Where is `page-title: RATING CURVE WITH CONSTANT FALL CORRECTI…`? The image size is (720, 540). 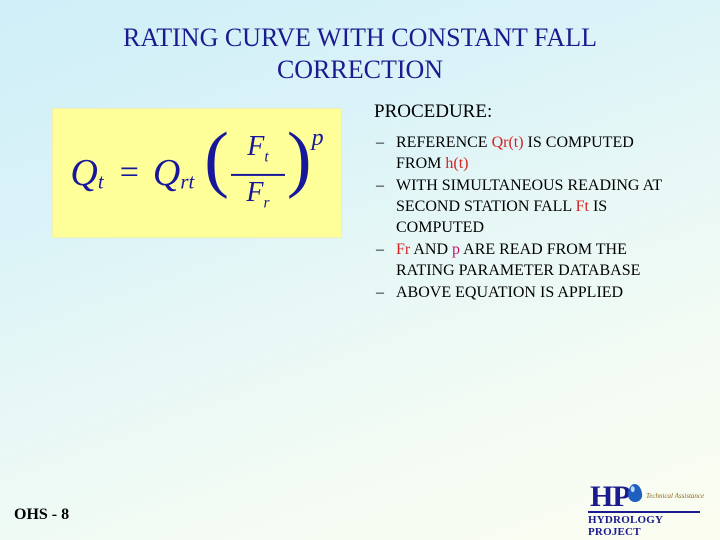 page-title: RATING CURVE WITH CONSTANT FALL CORRECTI… is located at coordinates (360, 54).